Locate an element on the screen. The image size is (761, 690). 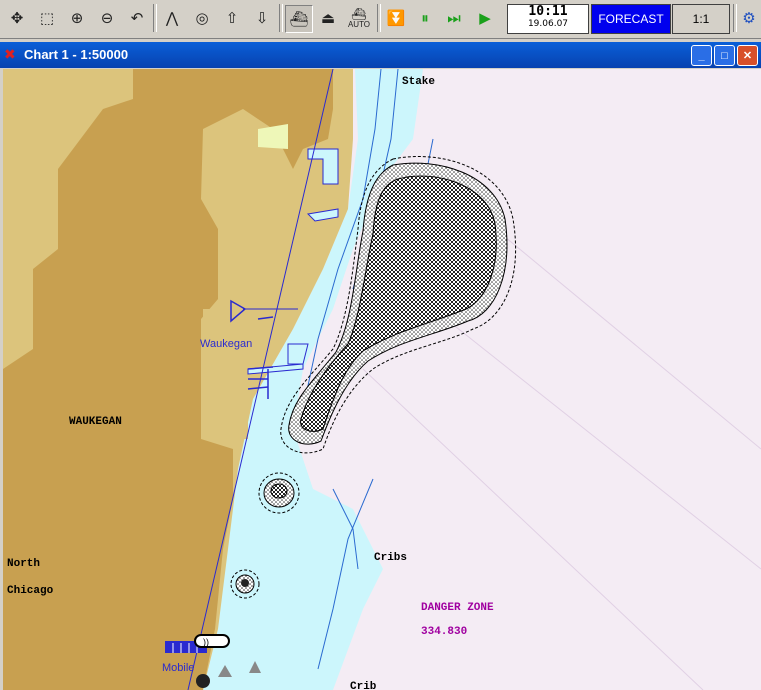
maximize-button: □ is located at coordinates (724, 55).